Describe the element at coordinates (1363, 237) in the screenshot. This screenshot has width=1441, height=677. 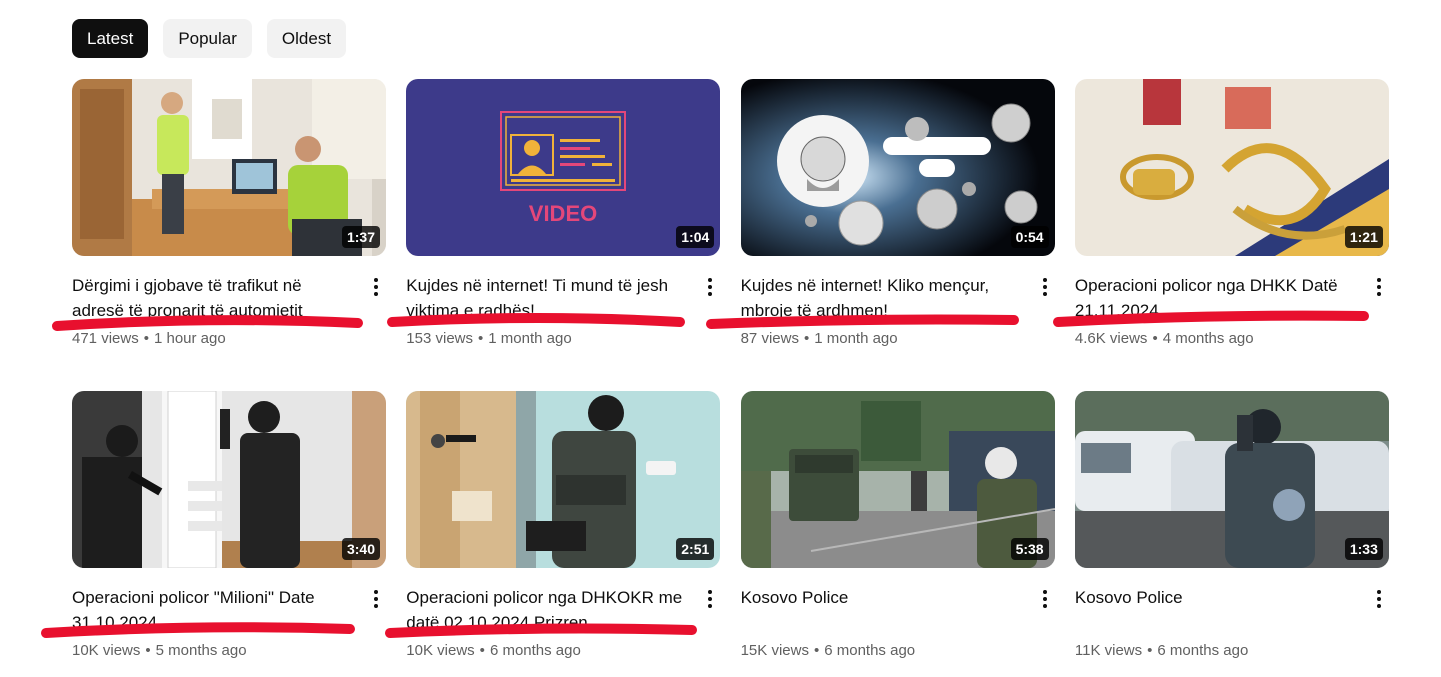
I see `video-duration: 1:21` at that location.